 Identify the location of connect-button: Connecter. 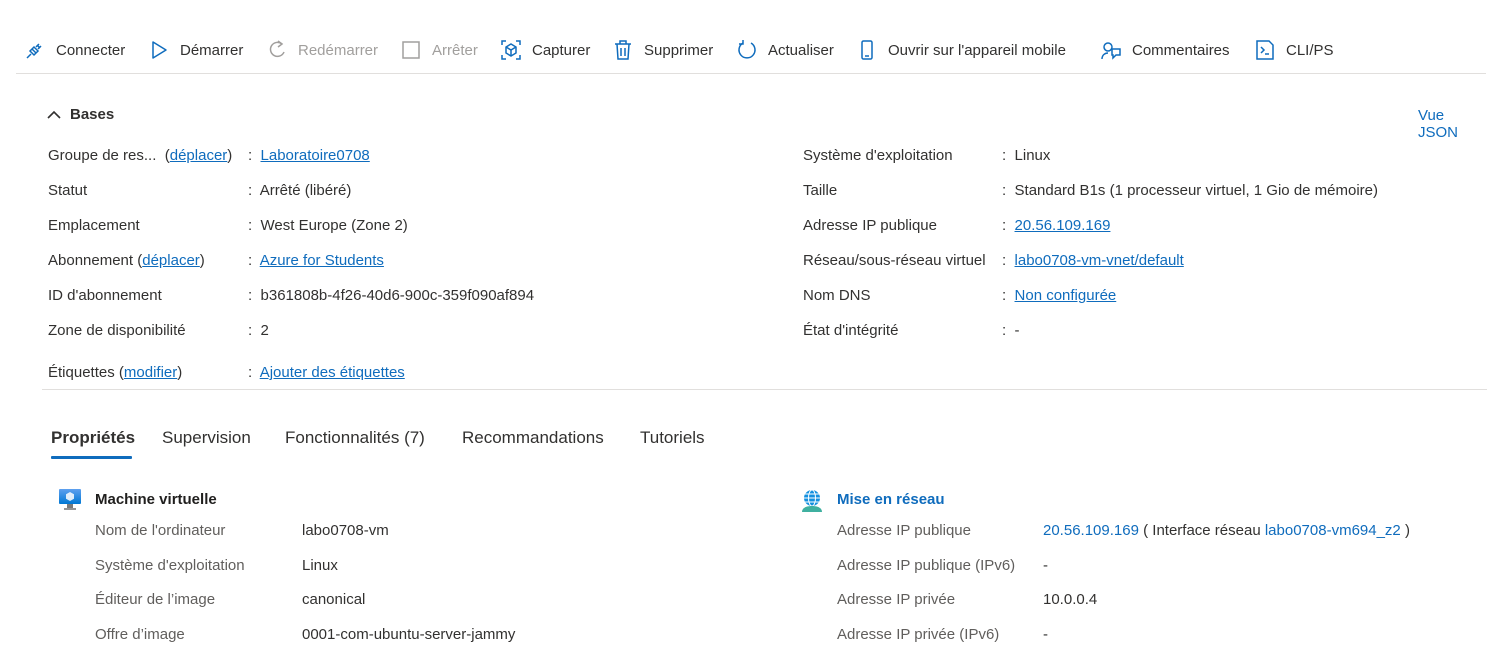
(74, 50).